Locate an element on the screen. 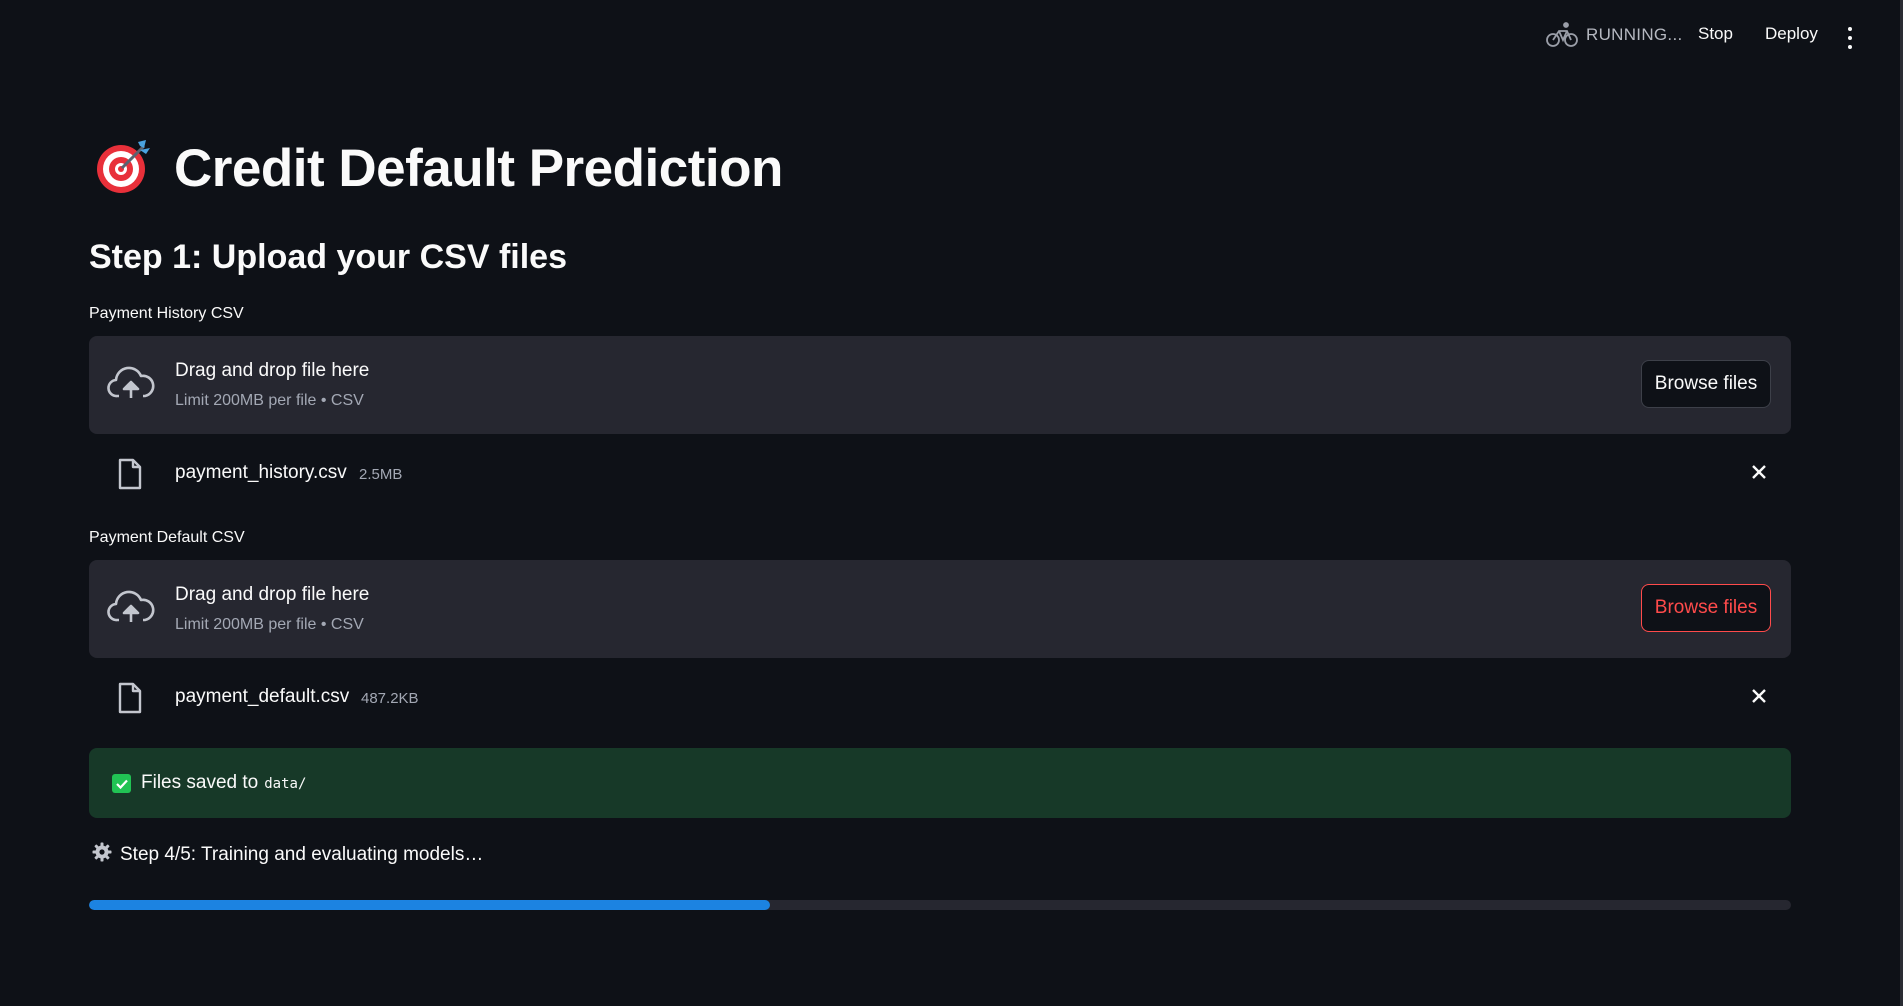 The height and width of the screenshot is (1006, 1903). deploy-button: Deploy is located at coordinates (1791, 34).